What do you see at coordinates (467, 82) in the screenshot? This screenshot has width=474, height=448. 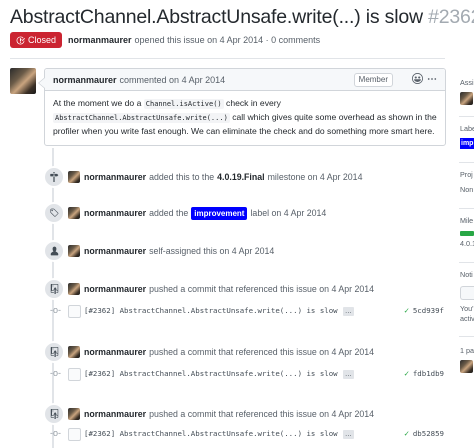 I see `sidebar-assignees-label: Assi` at bounding box center [467, 82].